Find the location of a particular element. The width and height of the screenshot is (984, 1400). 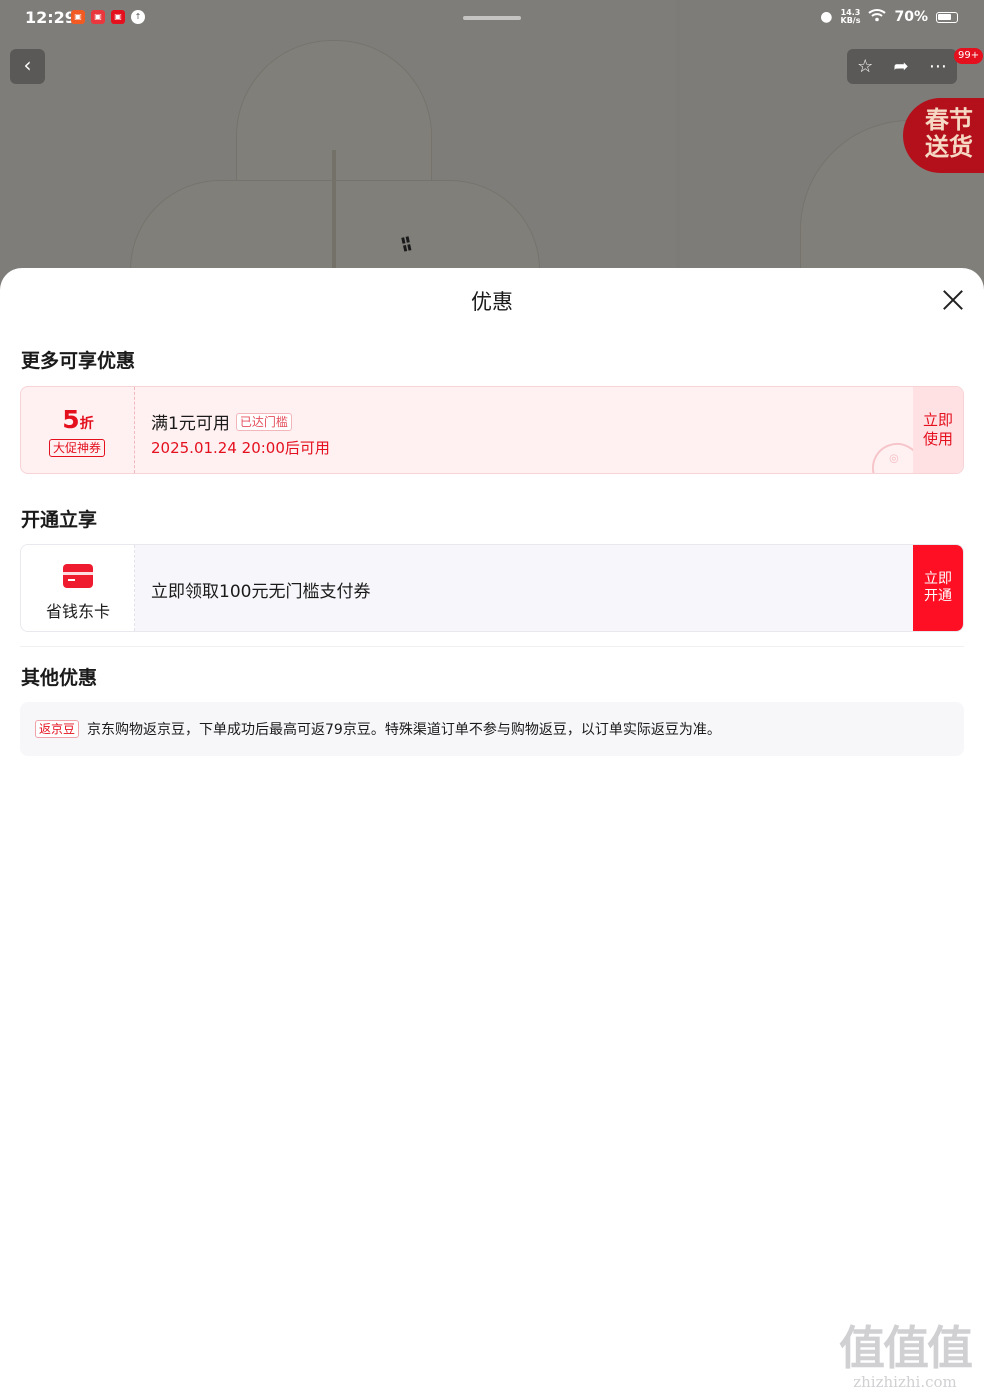

upload-icon: ↑ is located at coordinates (138, 17).